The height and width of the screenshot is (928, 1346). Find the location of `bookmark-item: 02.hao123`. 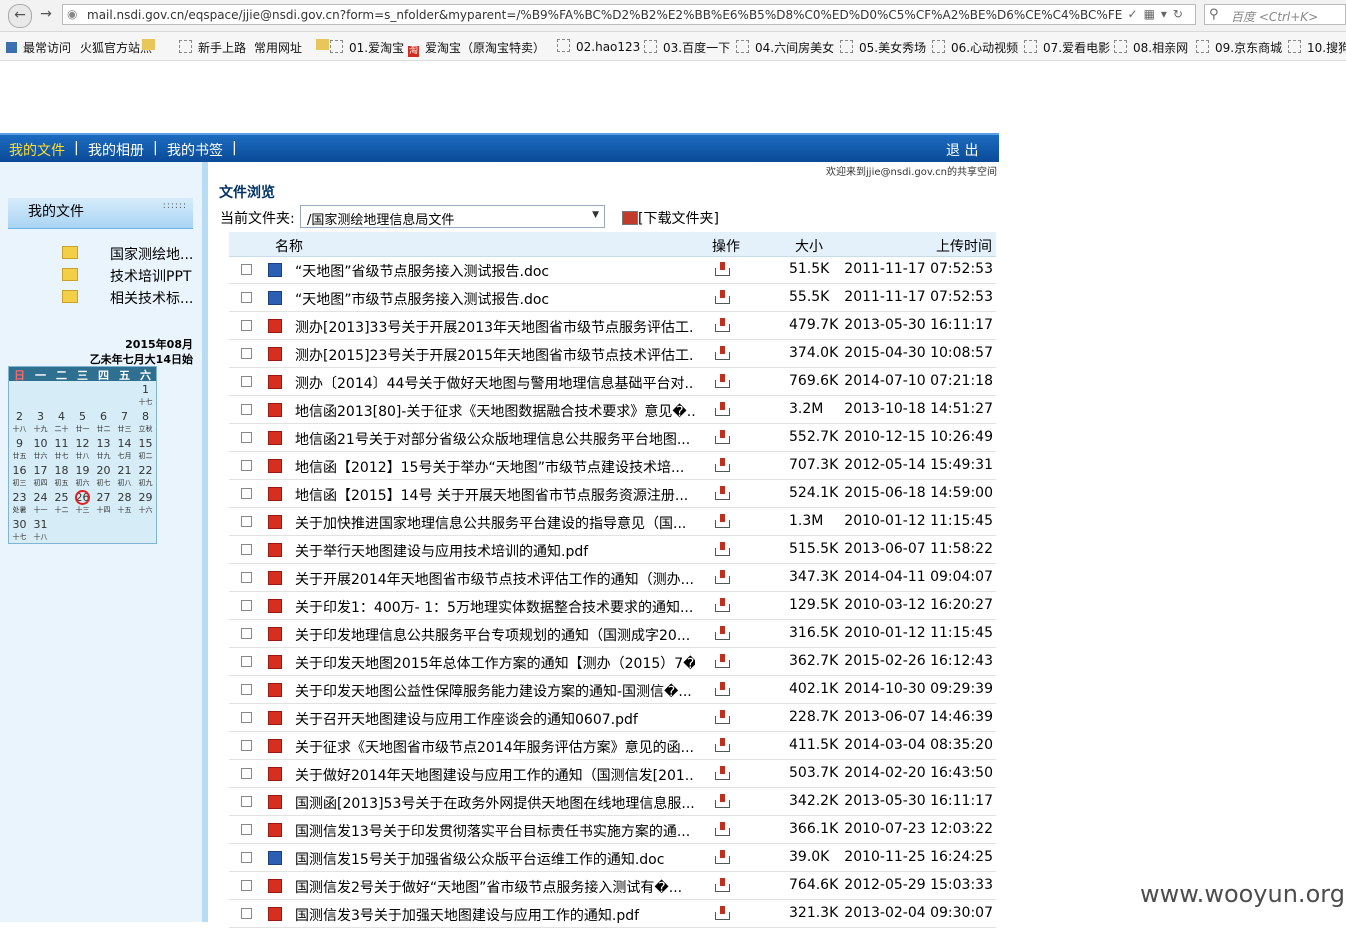

bookmark-item: 02.hao123 is located at coordinates (598, 46).